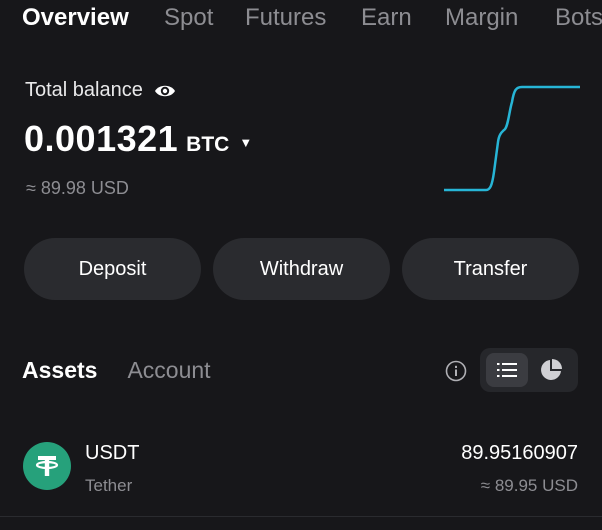 The height and width of the screenshot is (530, 602). I want to click on balance-row: 0.001321 BTC ▼, so click(138, 139).